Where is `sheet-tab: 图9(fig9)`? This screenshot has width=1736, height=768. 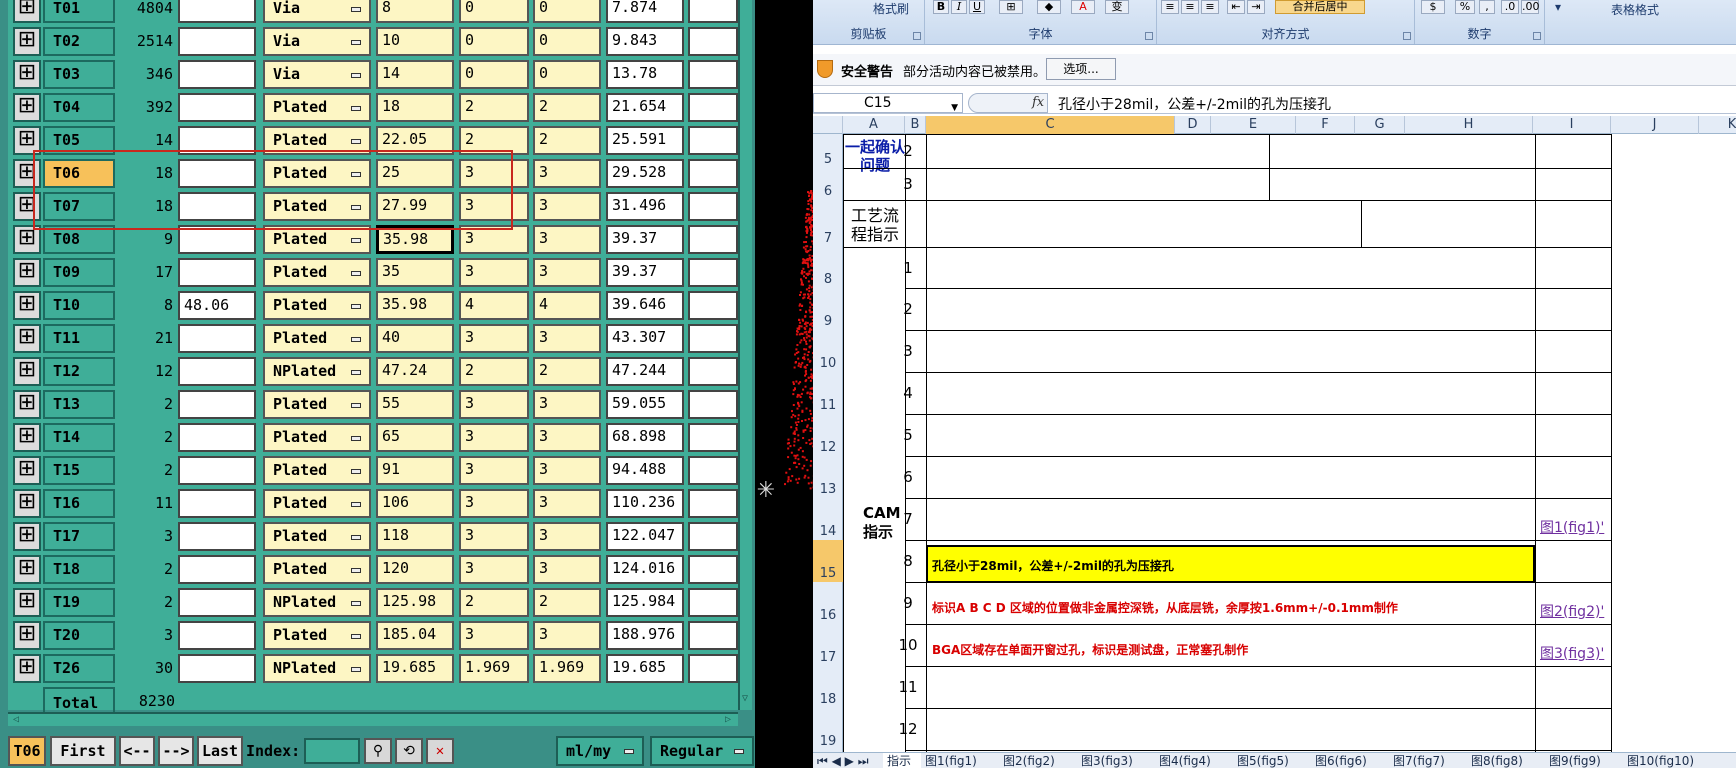
sheet-tab: 图9(fig9) is located at coordinates (1584, 760).